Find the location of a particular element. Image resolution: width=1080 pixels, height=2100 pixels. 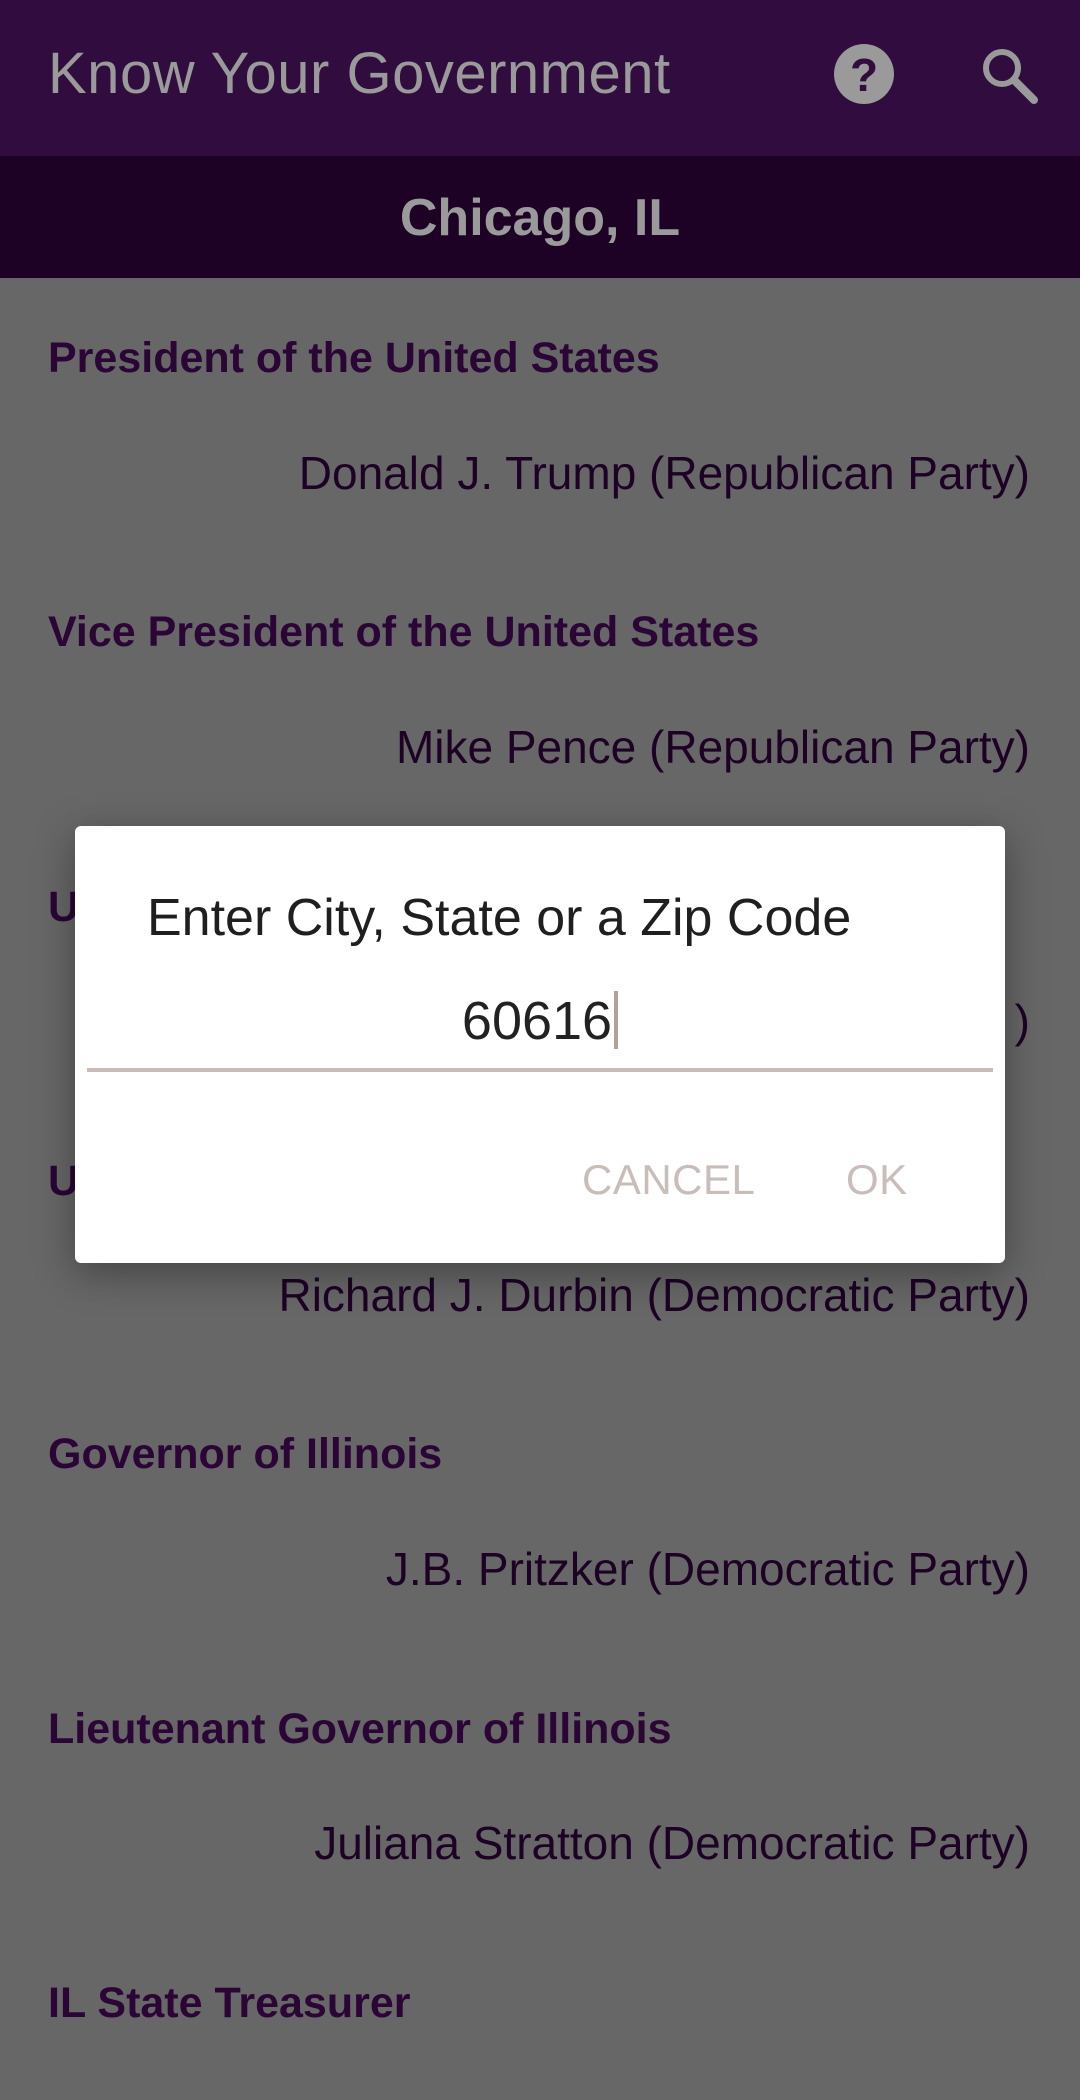

location-input: 60616 is located at coordinates (540, 1024).